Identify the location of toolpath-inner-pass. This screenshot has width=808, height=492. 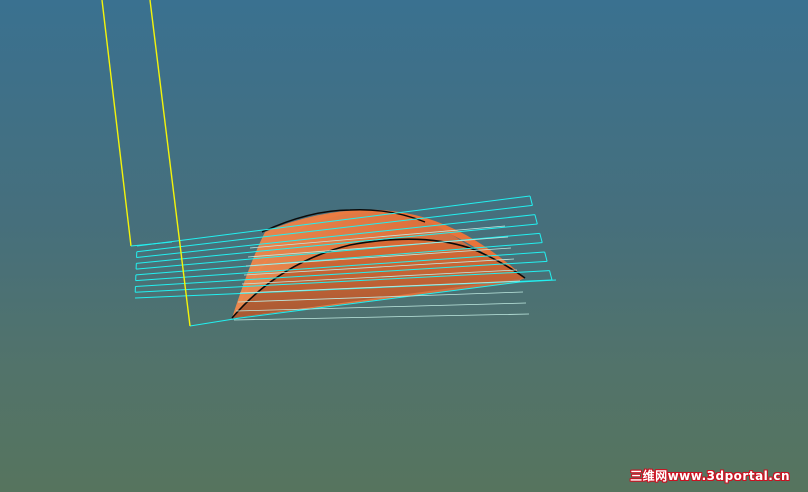
(381, 317).